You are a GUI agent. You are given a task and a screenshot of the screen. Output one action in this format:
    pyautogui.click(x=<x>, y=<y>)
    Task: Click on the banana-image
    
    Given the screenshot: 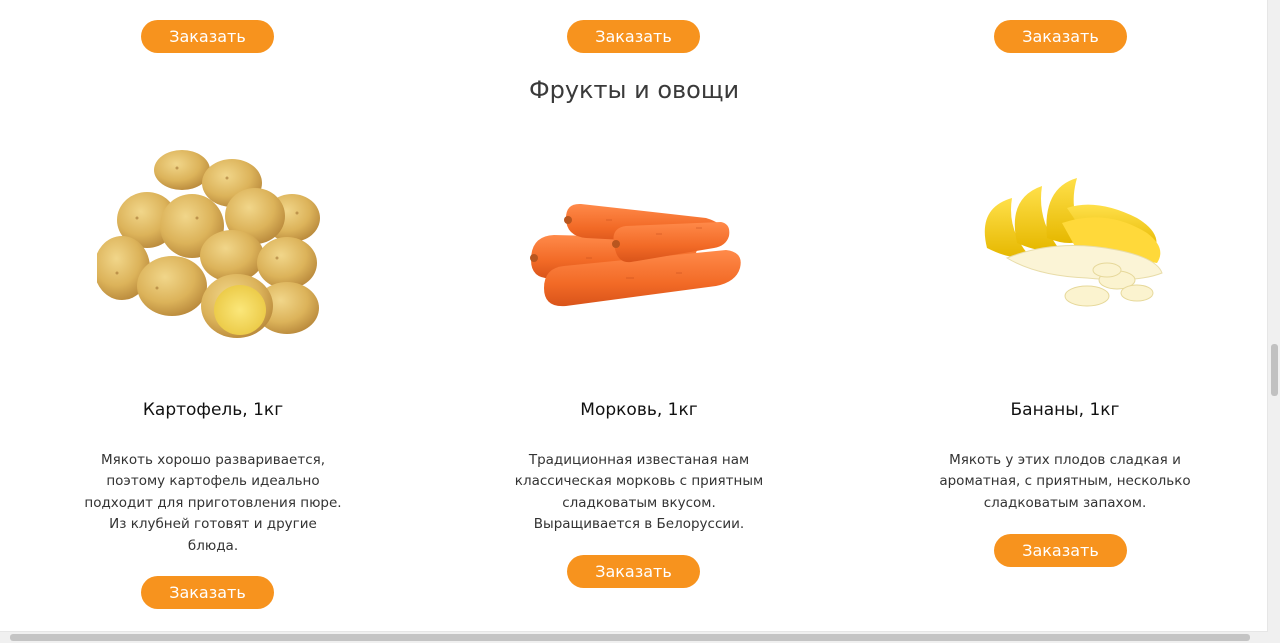 What is the action you would take?
    pyautogui.click(x=1082, y=253)
    